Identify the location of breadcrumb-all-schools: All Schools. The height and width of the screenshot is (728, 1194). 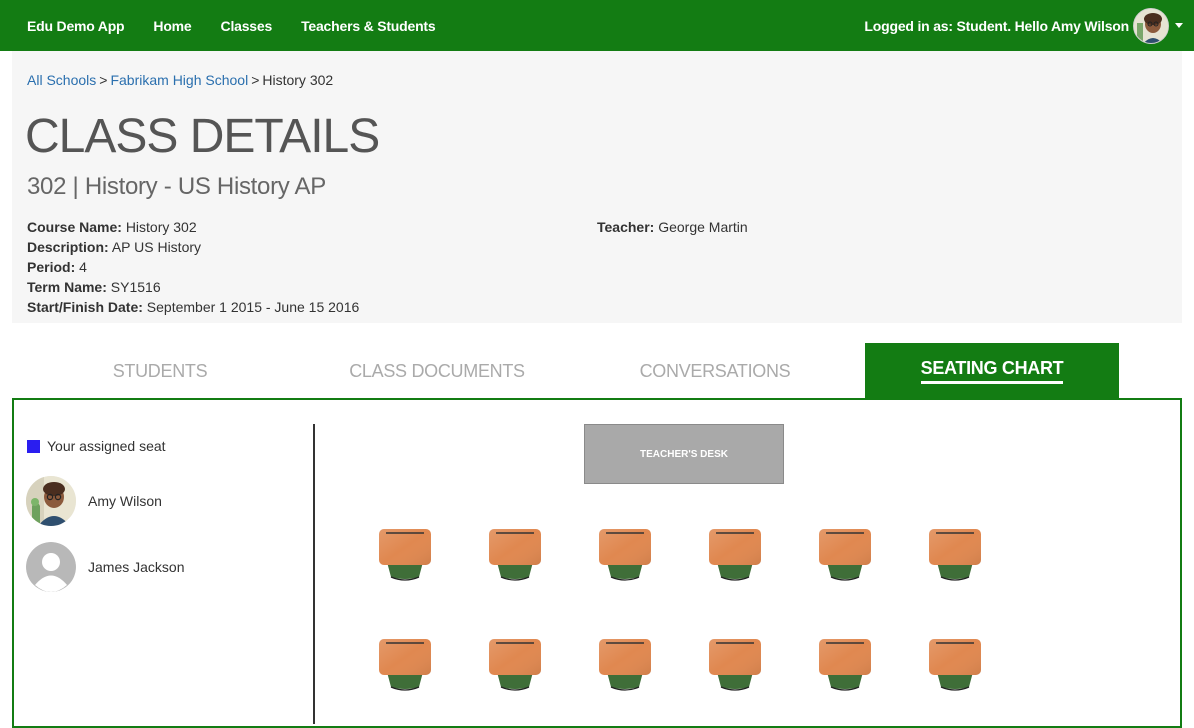
(61, 80).